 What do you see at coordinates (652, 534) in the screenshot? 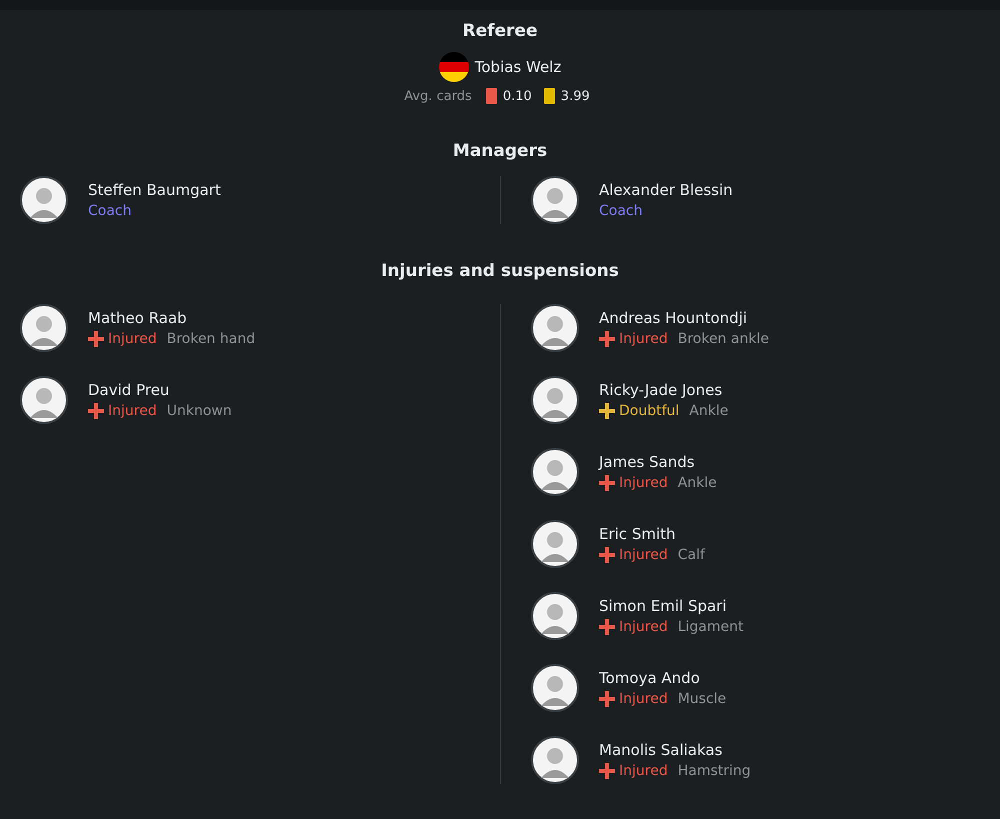
I see `player-name: Eric Smith` at bounding box center [652, 534].